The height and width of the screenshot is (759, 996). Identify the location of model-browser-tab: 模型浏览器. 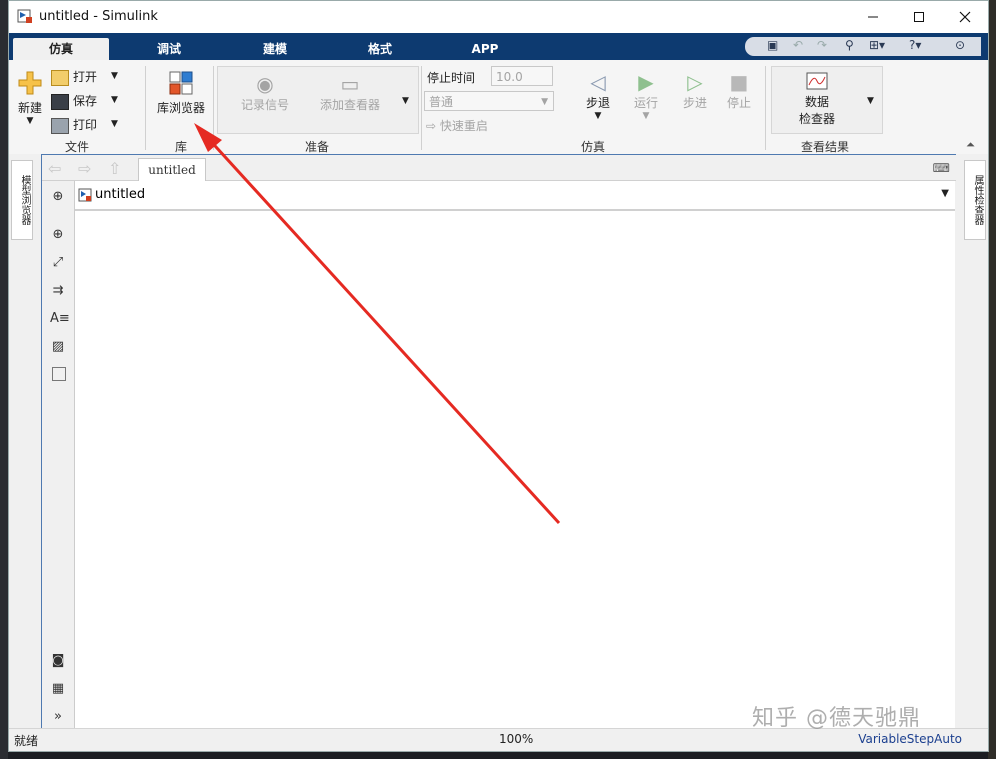
(22, 200).